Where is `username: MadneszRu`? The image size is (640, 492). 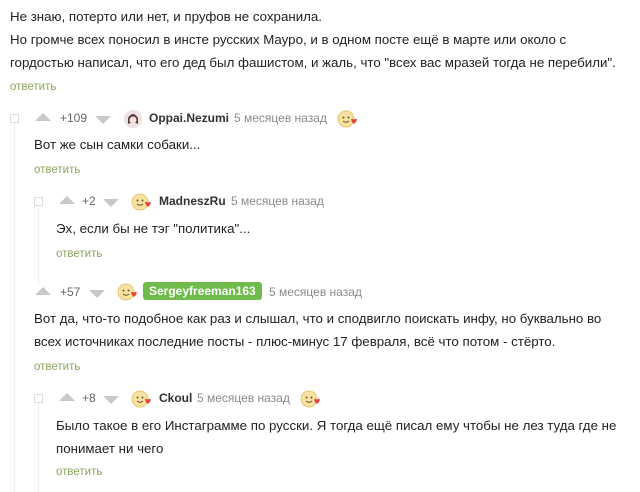 username: MadneszRu is located at coordinates (192, 201).